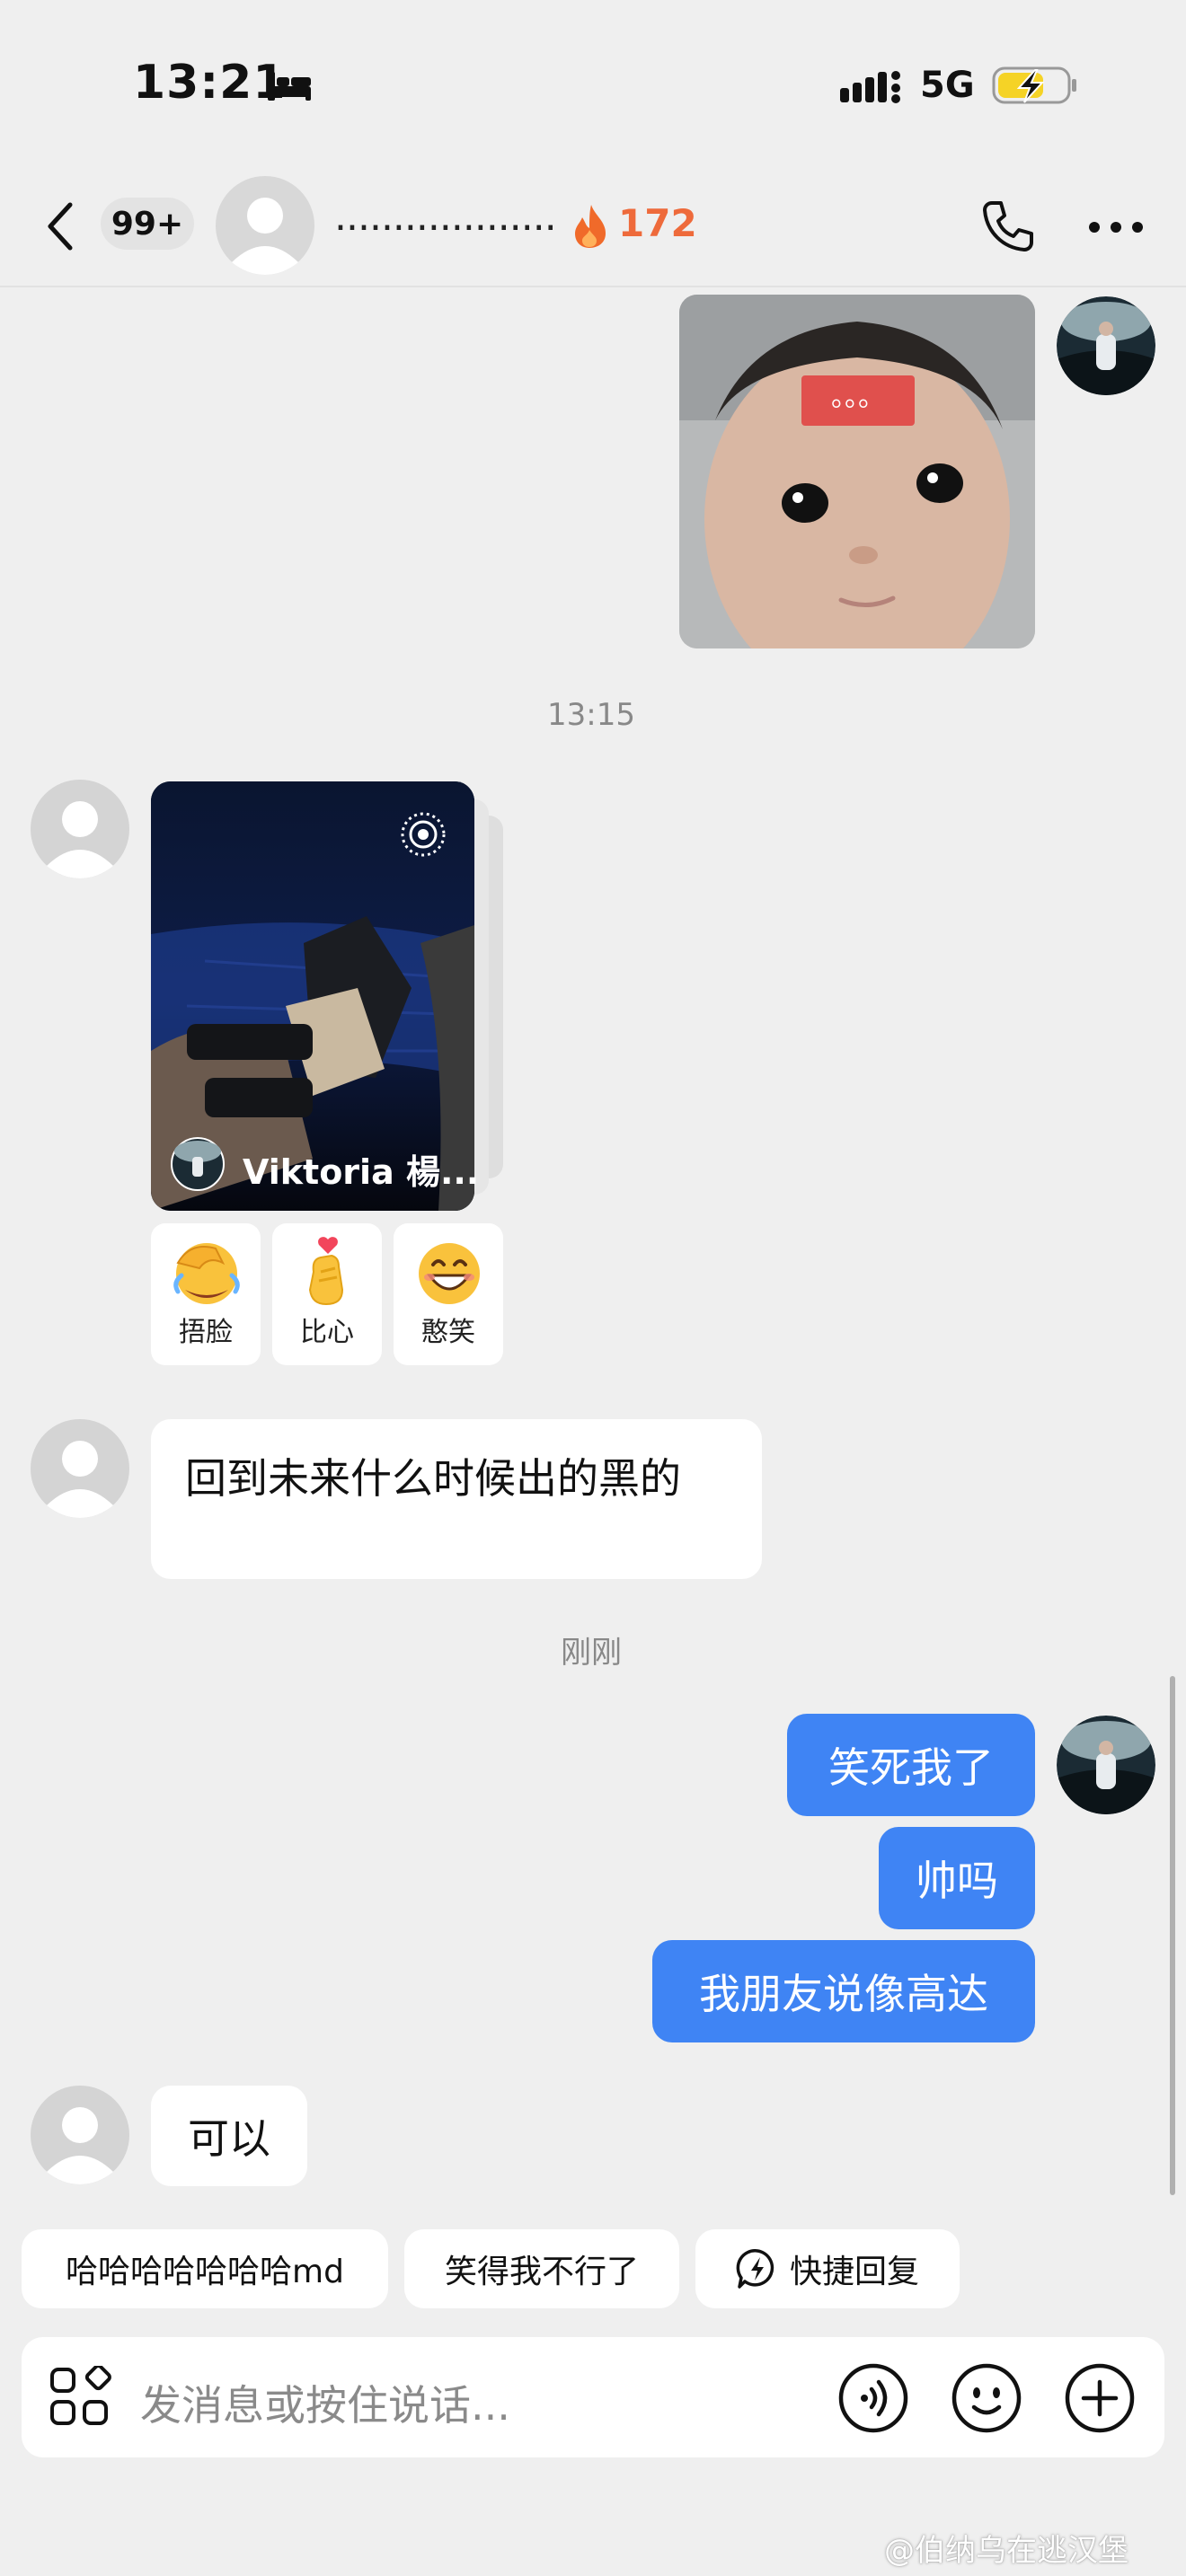 This screenshot has height=2576, width=1186. Describe the element at coordinates (456, 1499) in the screenshot. I see `incoming-message: 回到未来什么时候出的黑的` at that location.